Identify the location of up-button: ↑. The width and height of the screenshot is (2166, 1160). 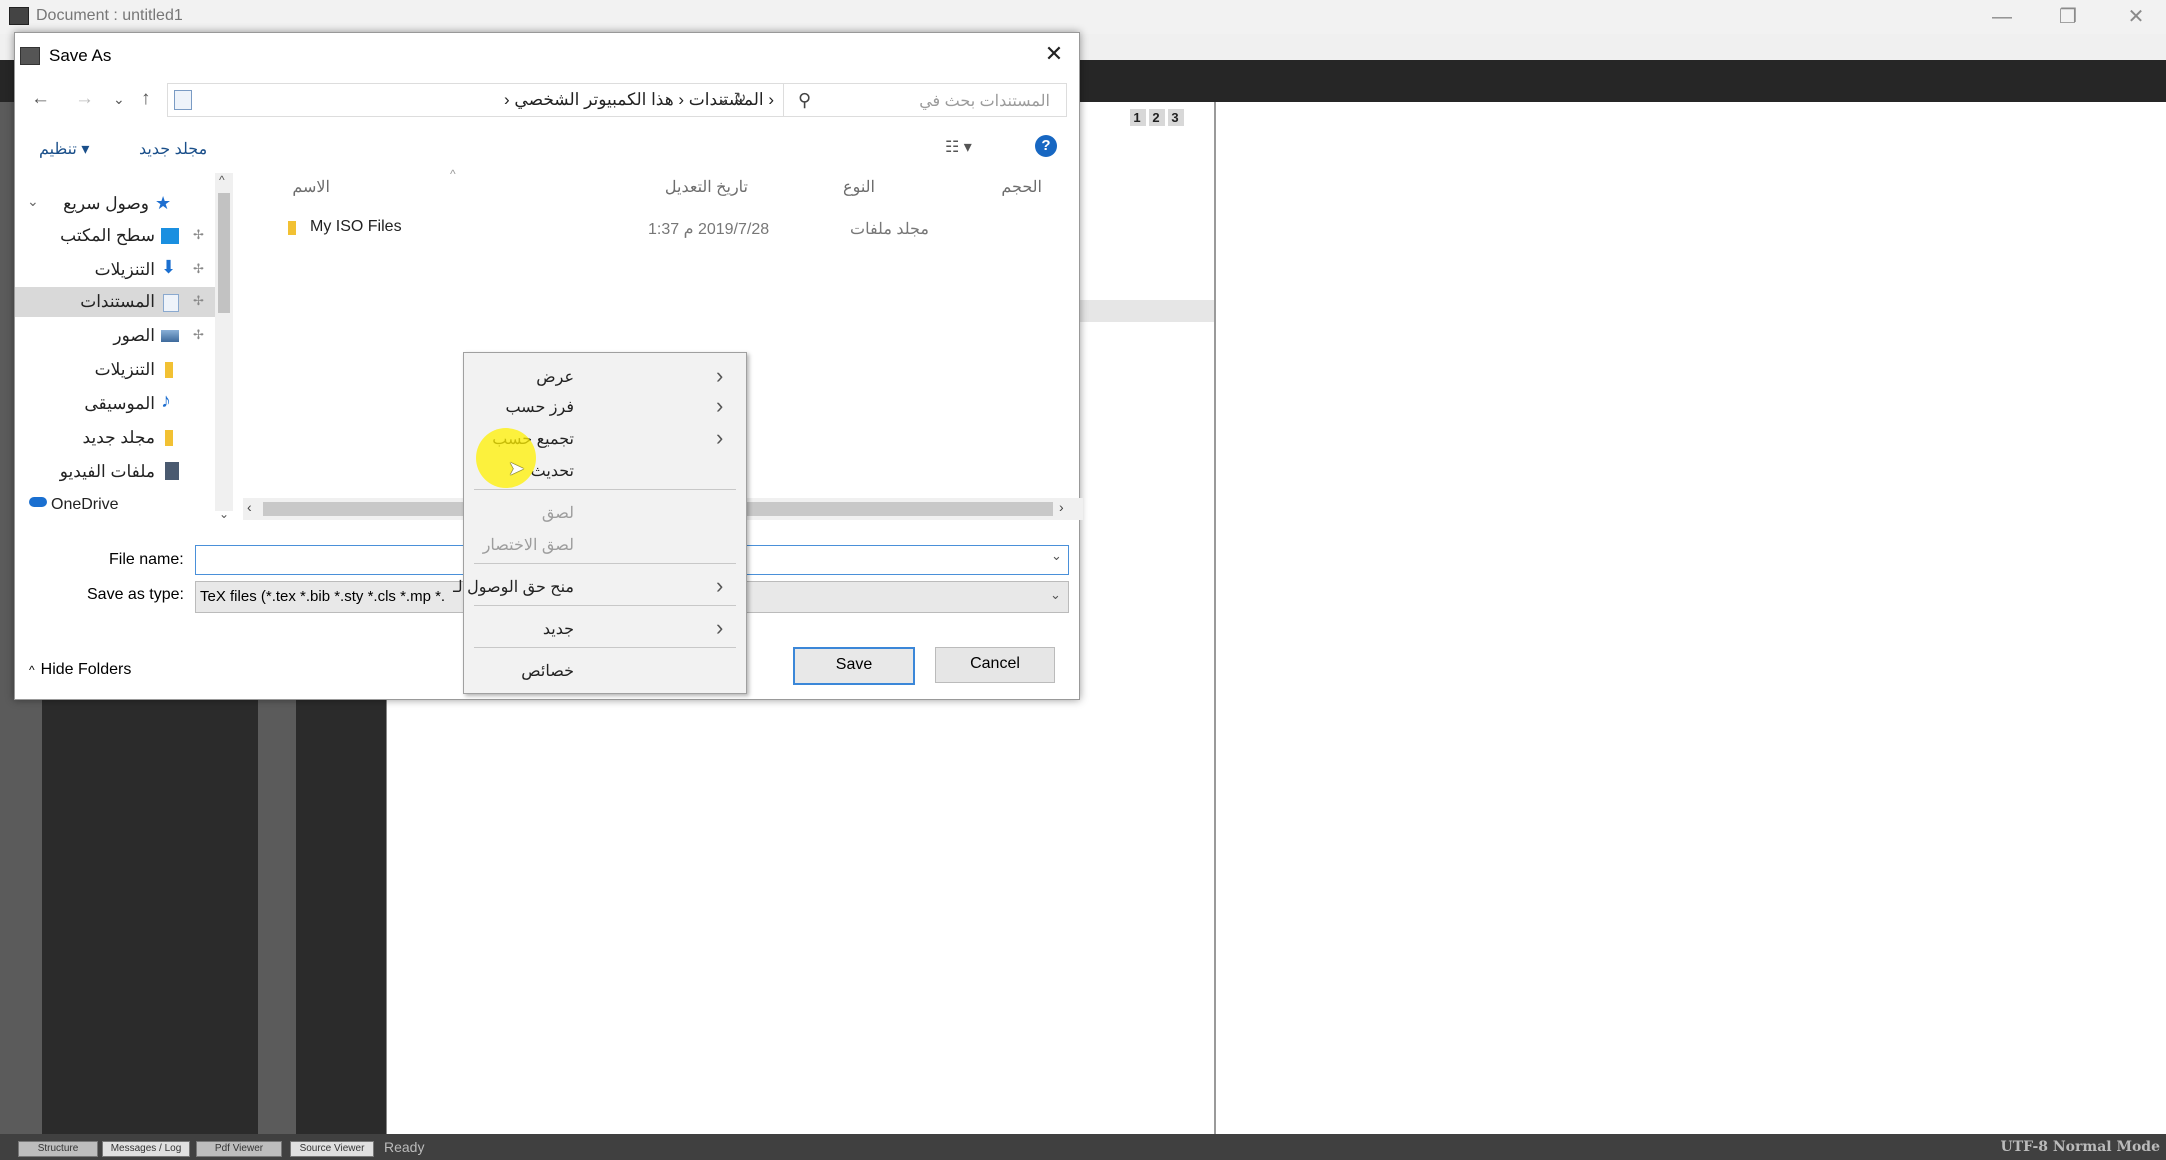
(146, 99).